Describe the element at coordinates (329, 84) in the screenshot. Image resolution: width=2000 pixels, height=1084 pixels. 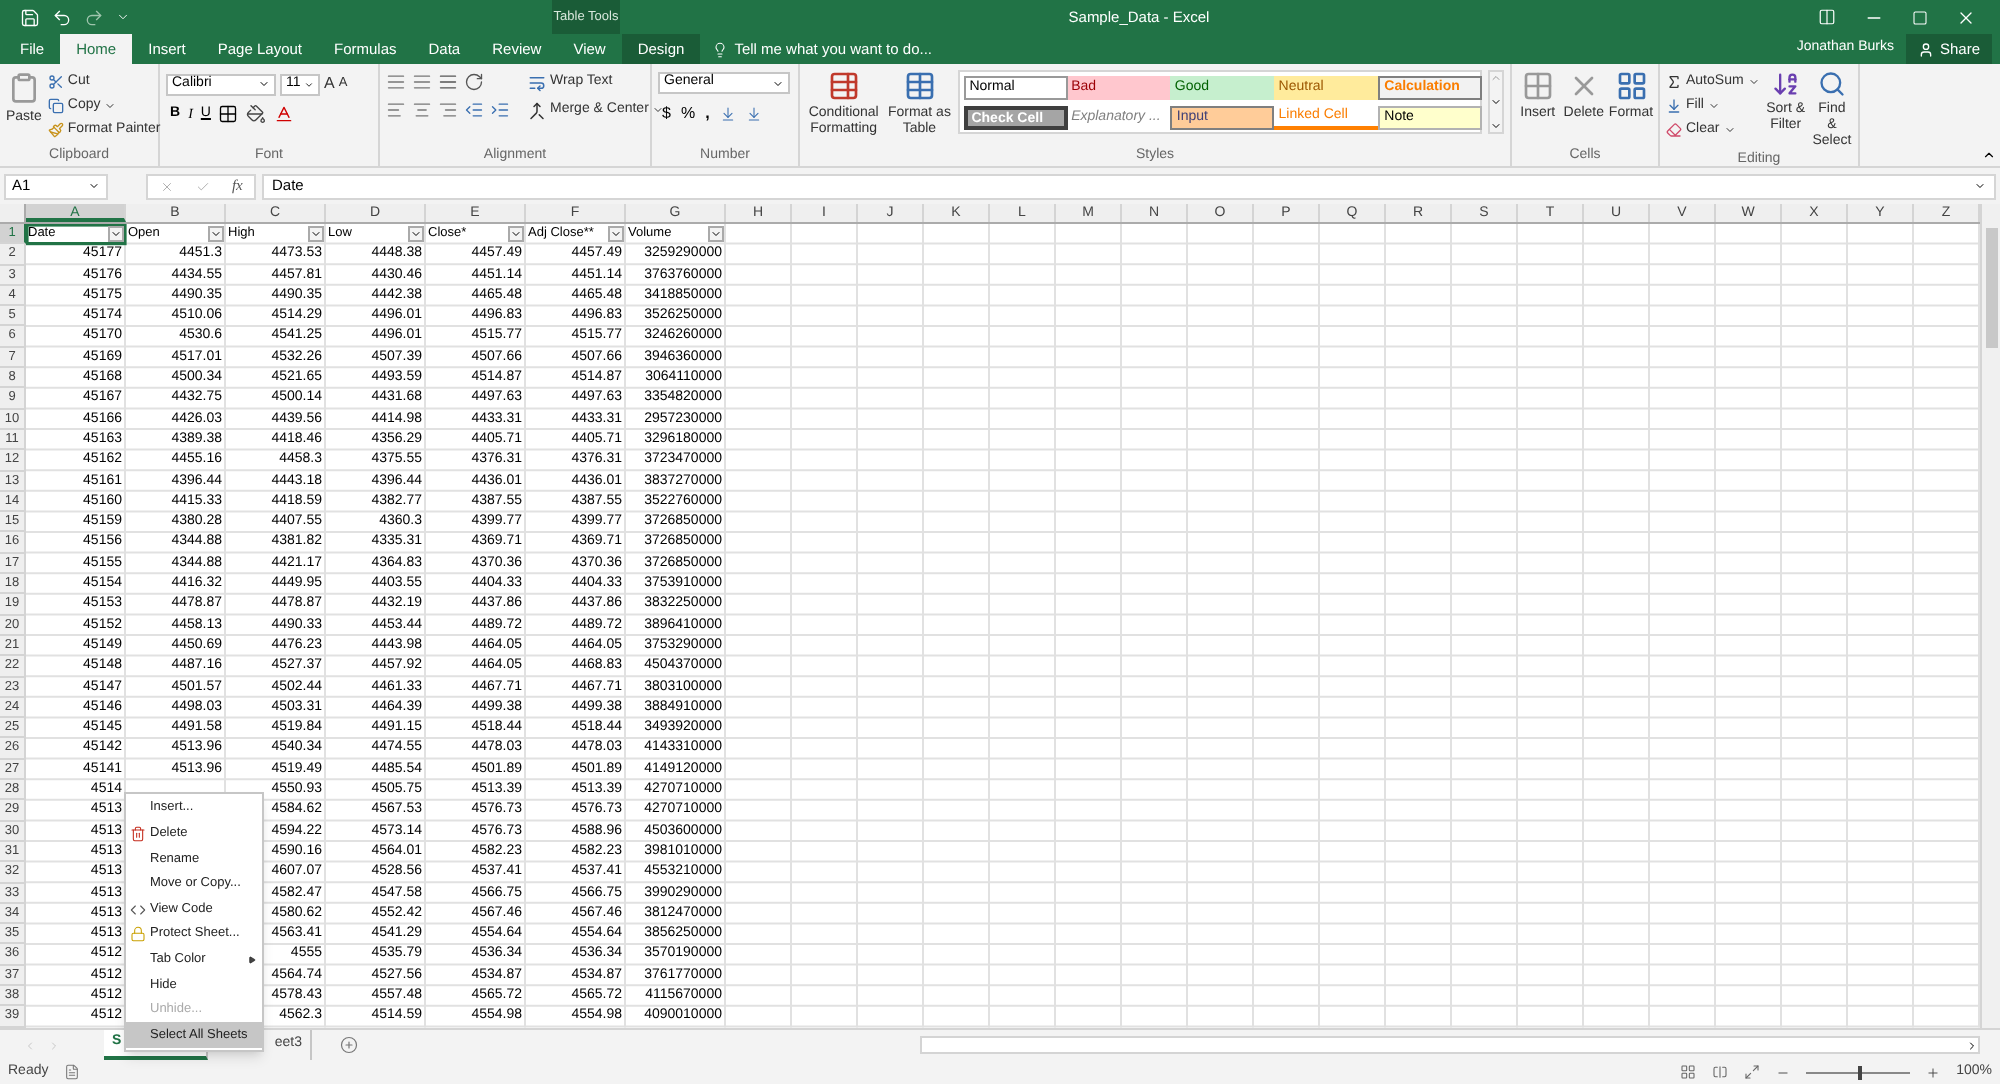
I see `grow-font-button: A` at that location.